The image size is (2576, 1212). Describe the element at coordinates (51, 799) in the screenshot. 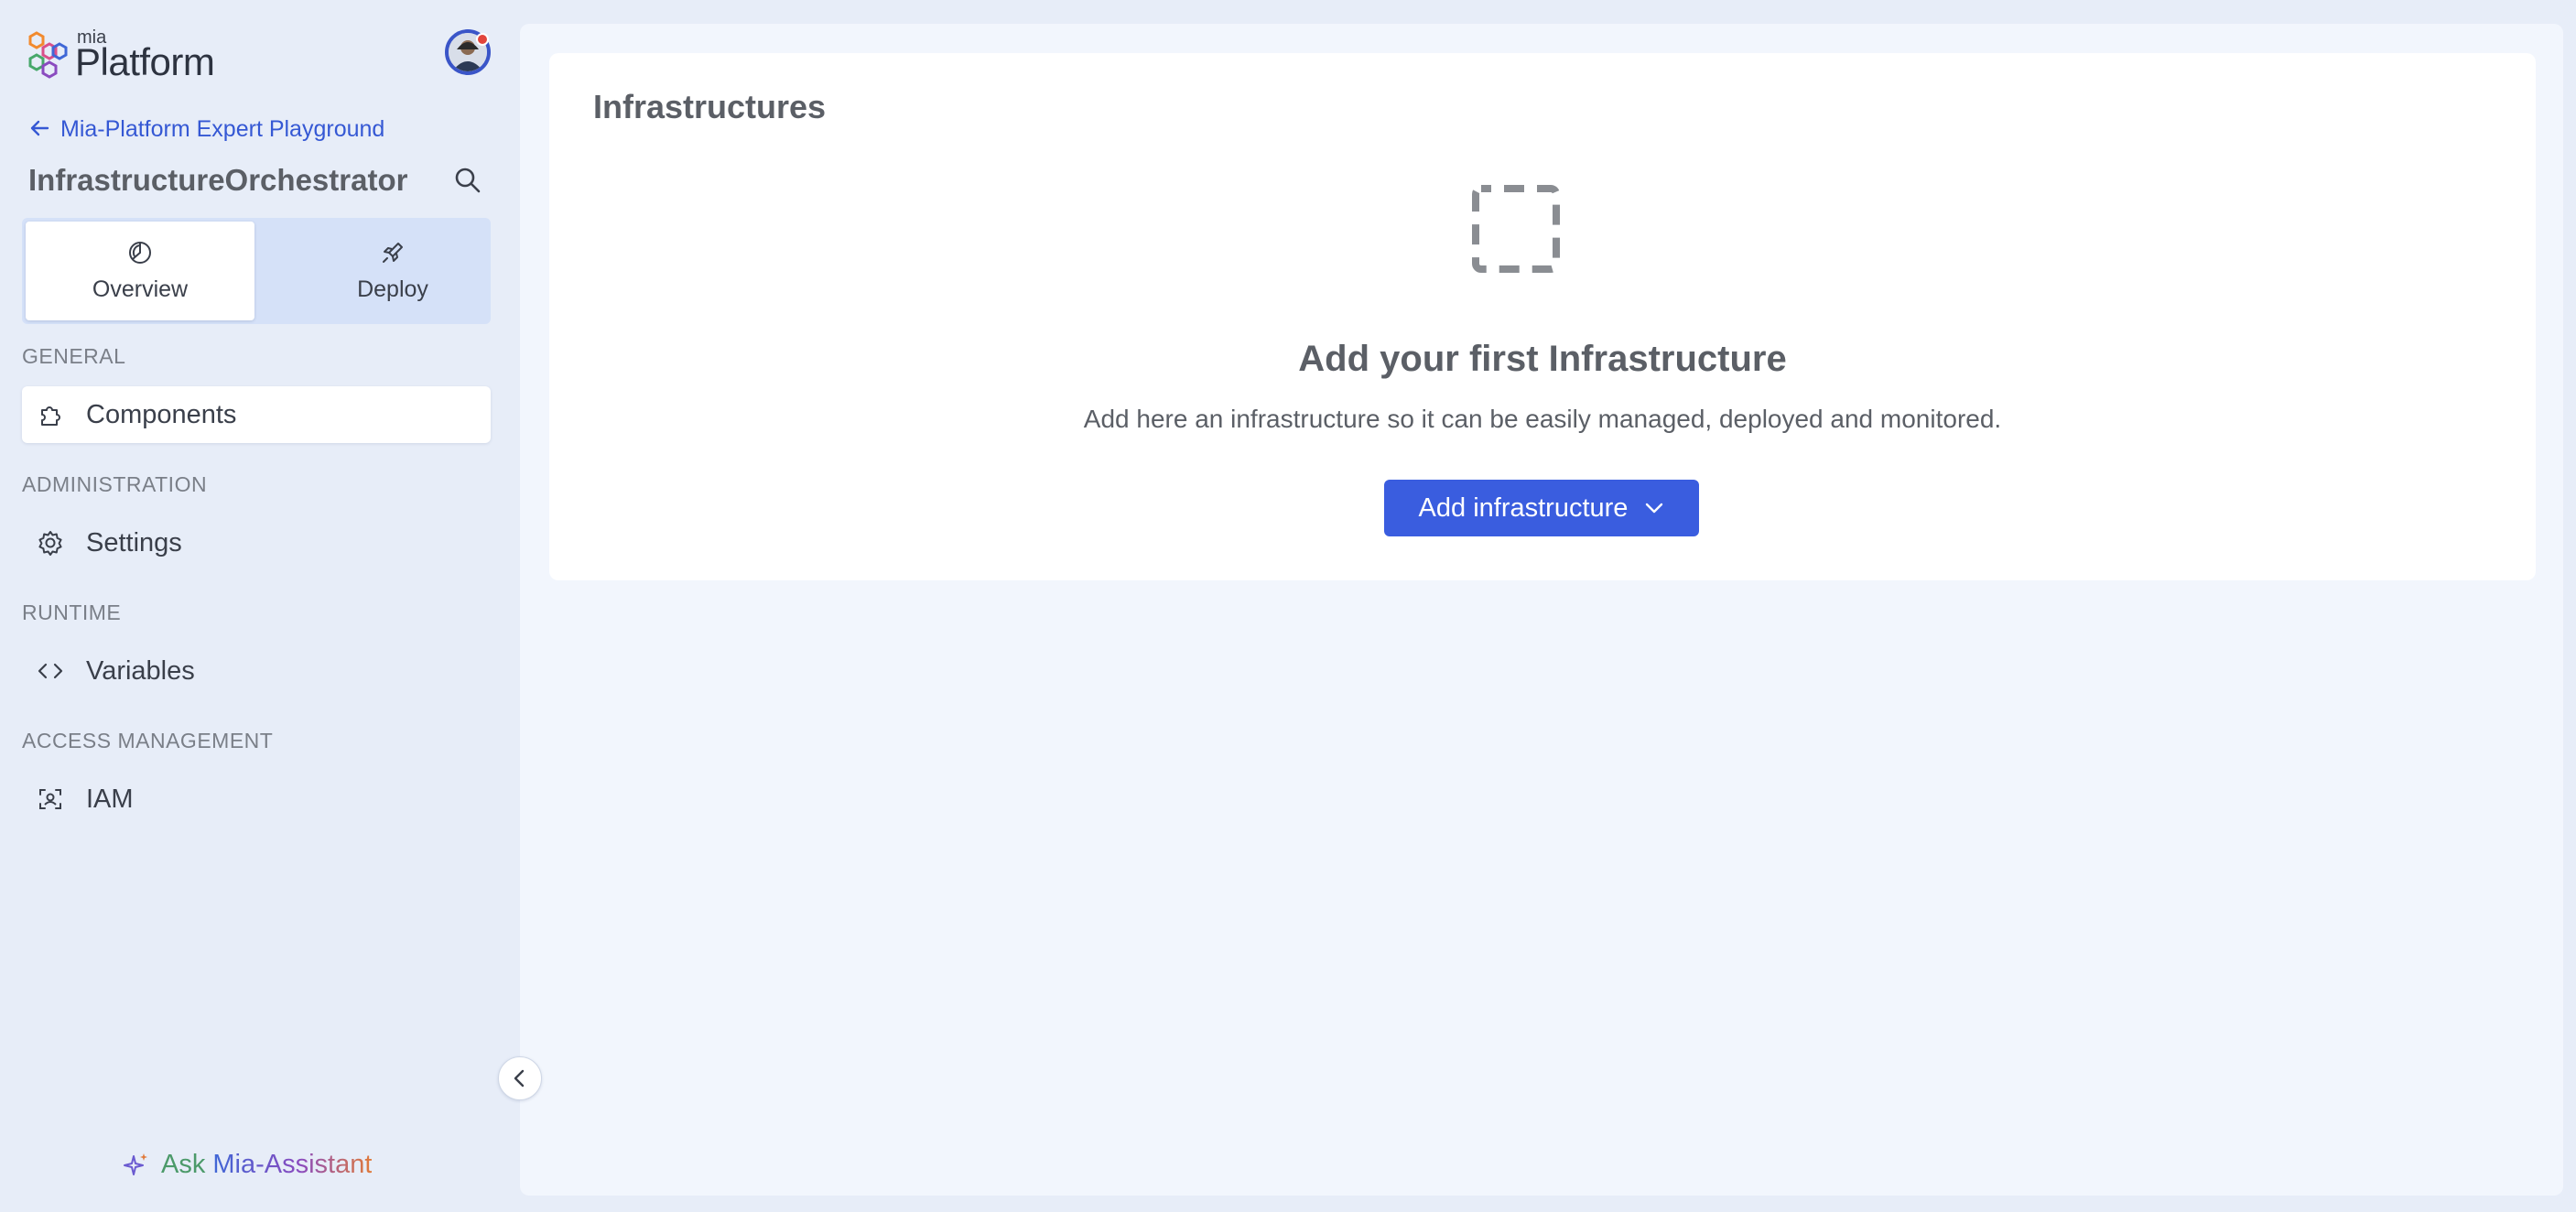

I see `user-scan-icon` at that location.